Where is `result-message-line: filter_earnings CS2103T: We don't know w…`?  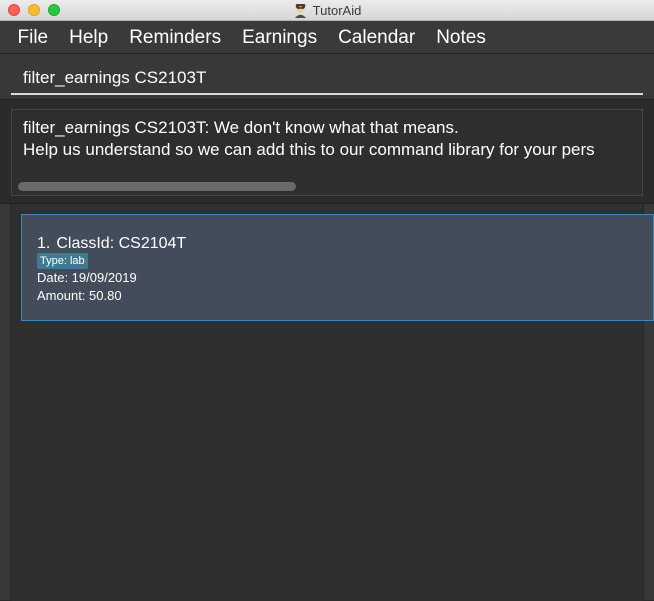
result-message-line: filter_earnings CS2103T: We don't know w… is located at coordinates (241, 127).